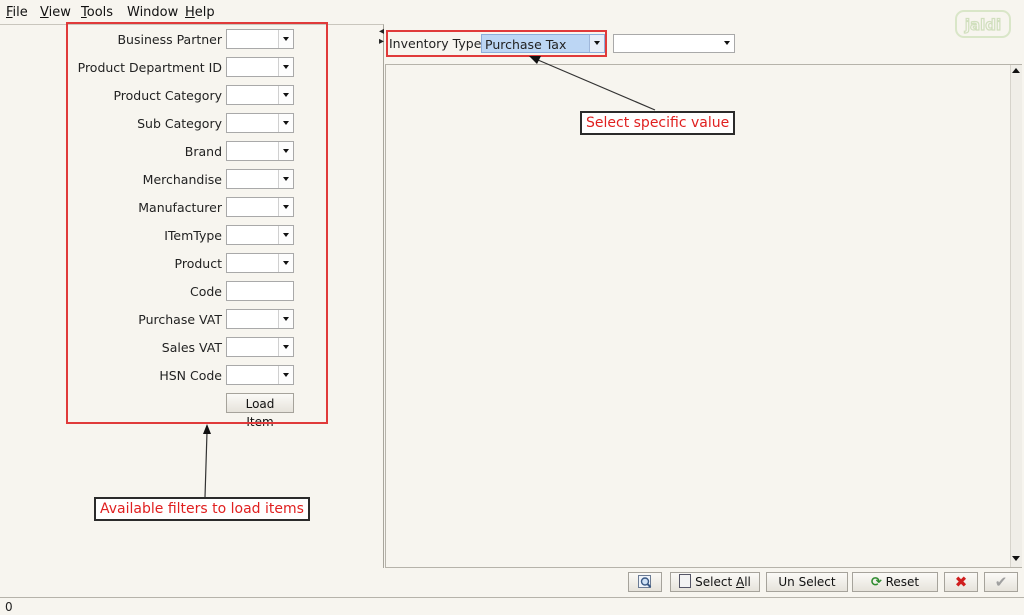 Image resolution: width=1024 pixels, height=615 pixels. Describe the element at coordinates (674, 43) in the screenshot. I see `inventory-value-dropdown` at that location.